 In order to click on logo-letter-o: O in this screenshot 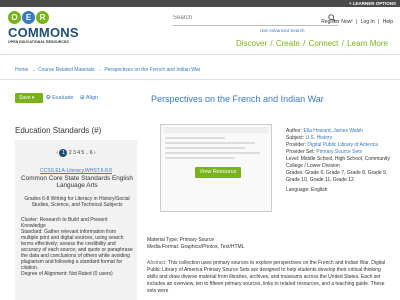, I will do `click(14, 17)`.